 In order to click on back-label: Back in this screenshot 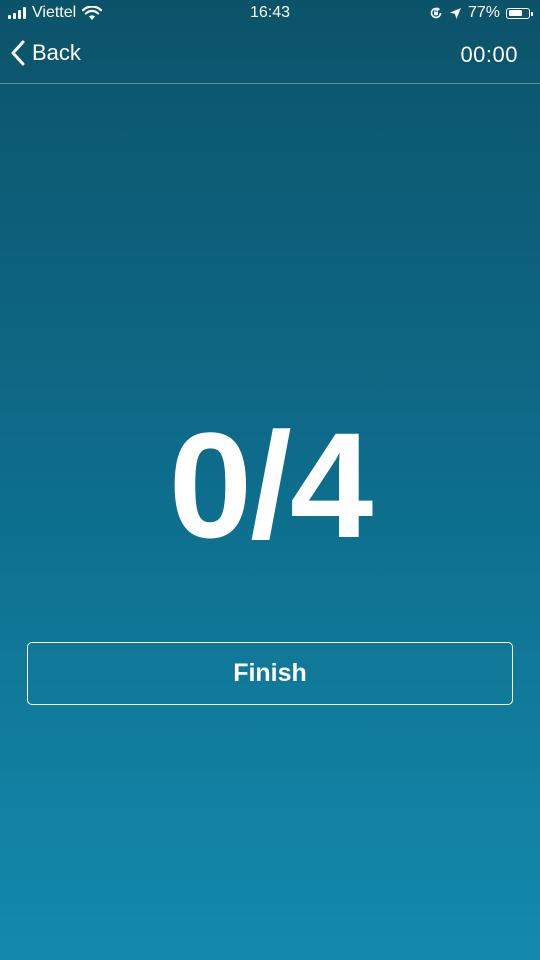, I will do `click(56, 52)`.